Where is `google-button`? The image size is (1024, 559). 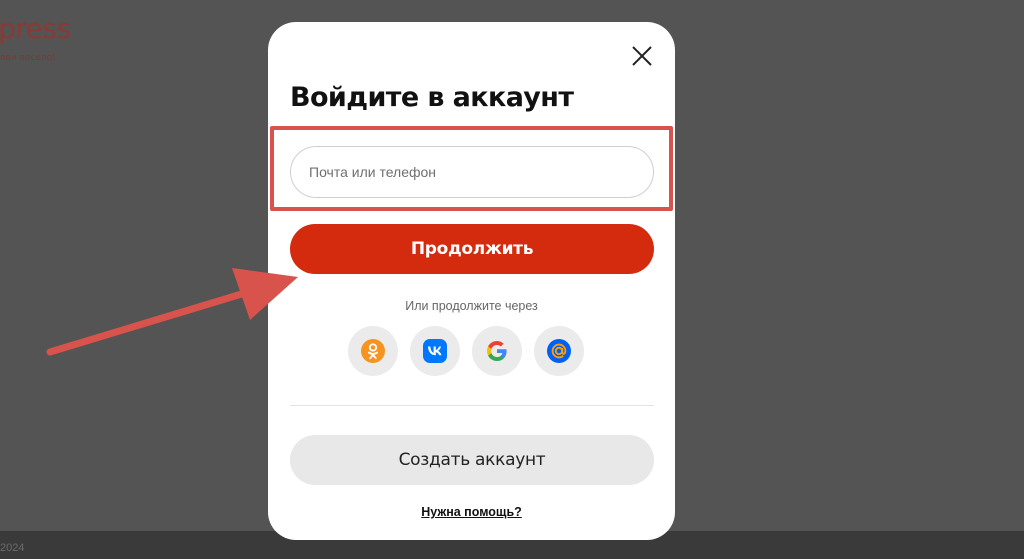
google-button is located at coordinates (497, 351).